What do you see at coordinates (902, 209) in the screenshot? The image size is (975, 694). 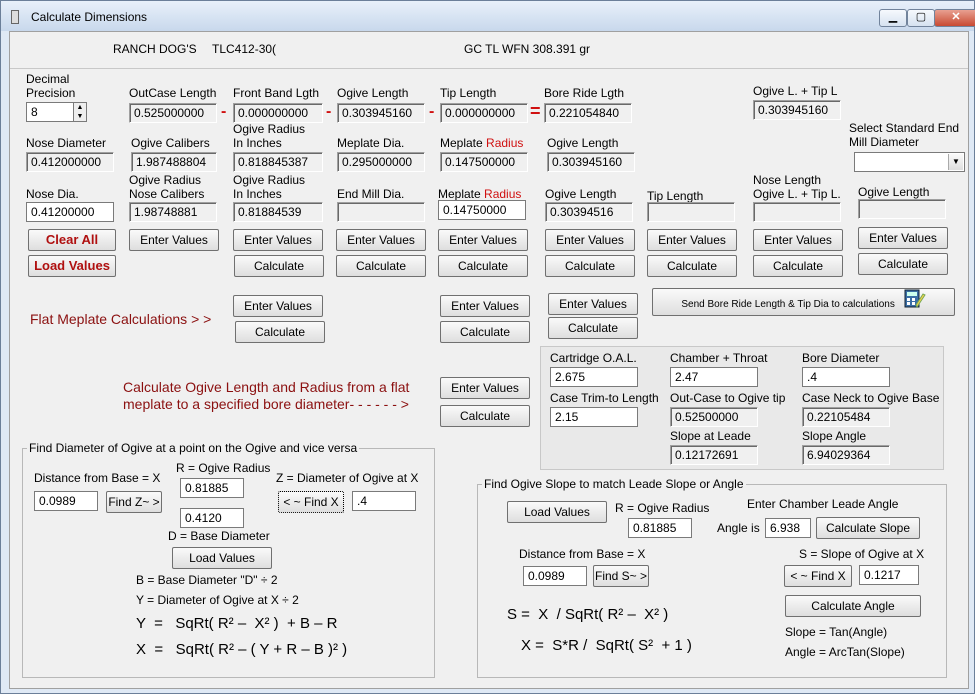 I see `ogive-length-2-field` at bounding box center [902, 209].